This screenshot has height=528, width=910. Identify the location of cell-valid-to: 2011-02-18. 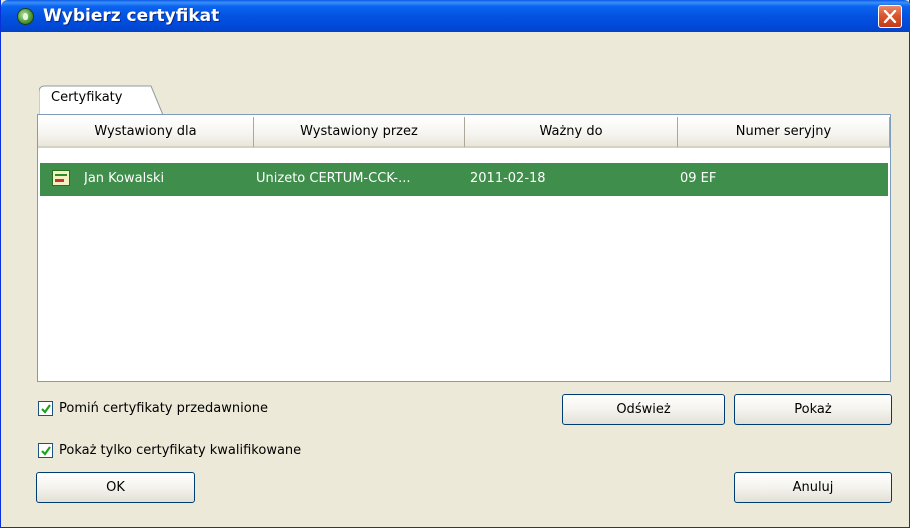
(508, 178).